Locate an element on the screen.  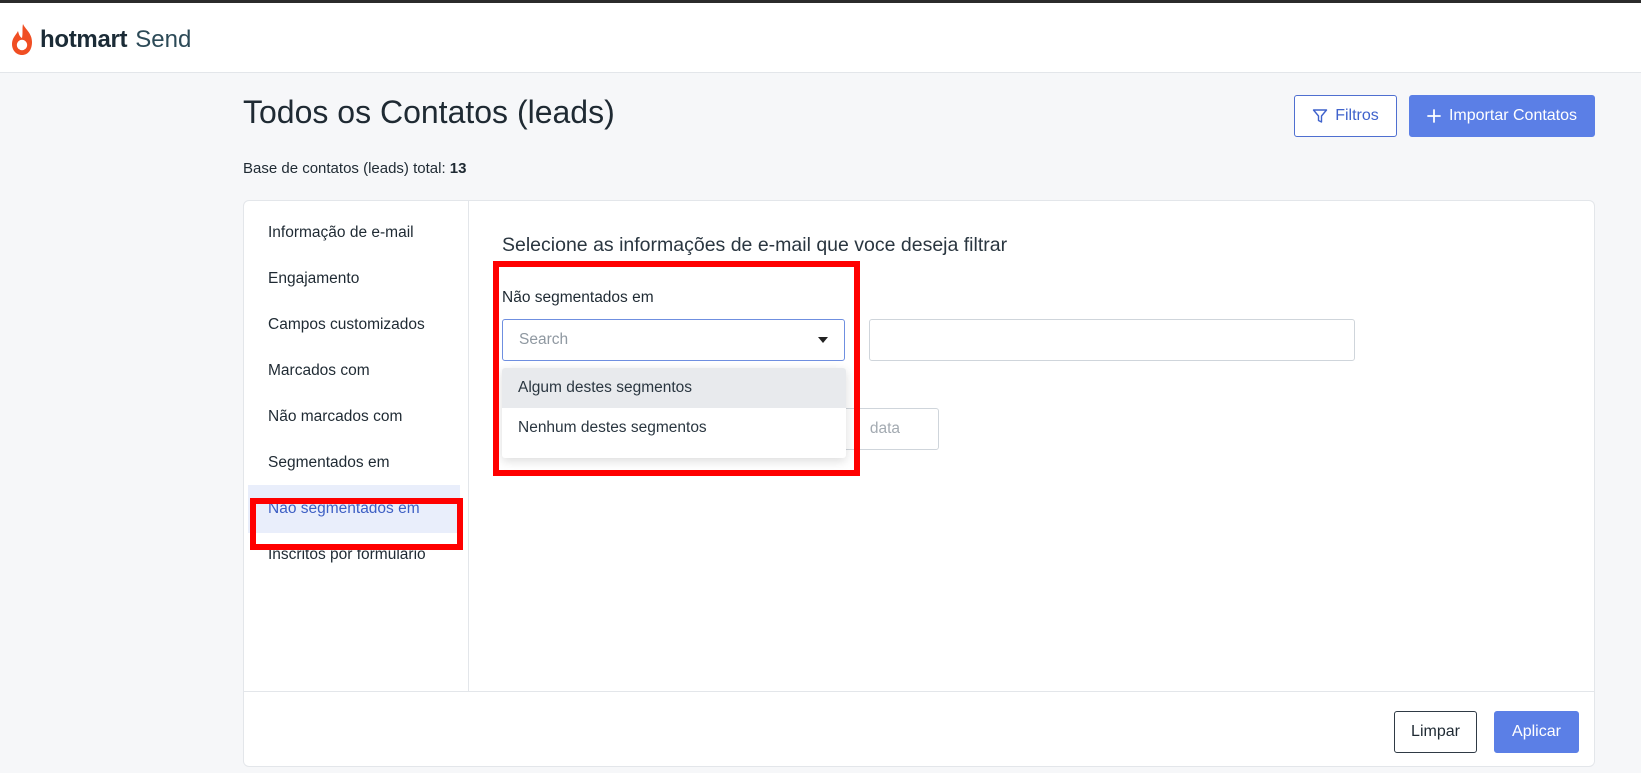
sidebar-item-form-subscribers: Inscritos por formulário is located at coordinates (354, 555).